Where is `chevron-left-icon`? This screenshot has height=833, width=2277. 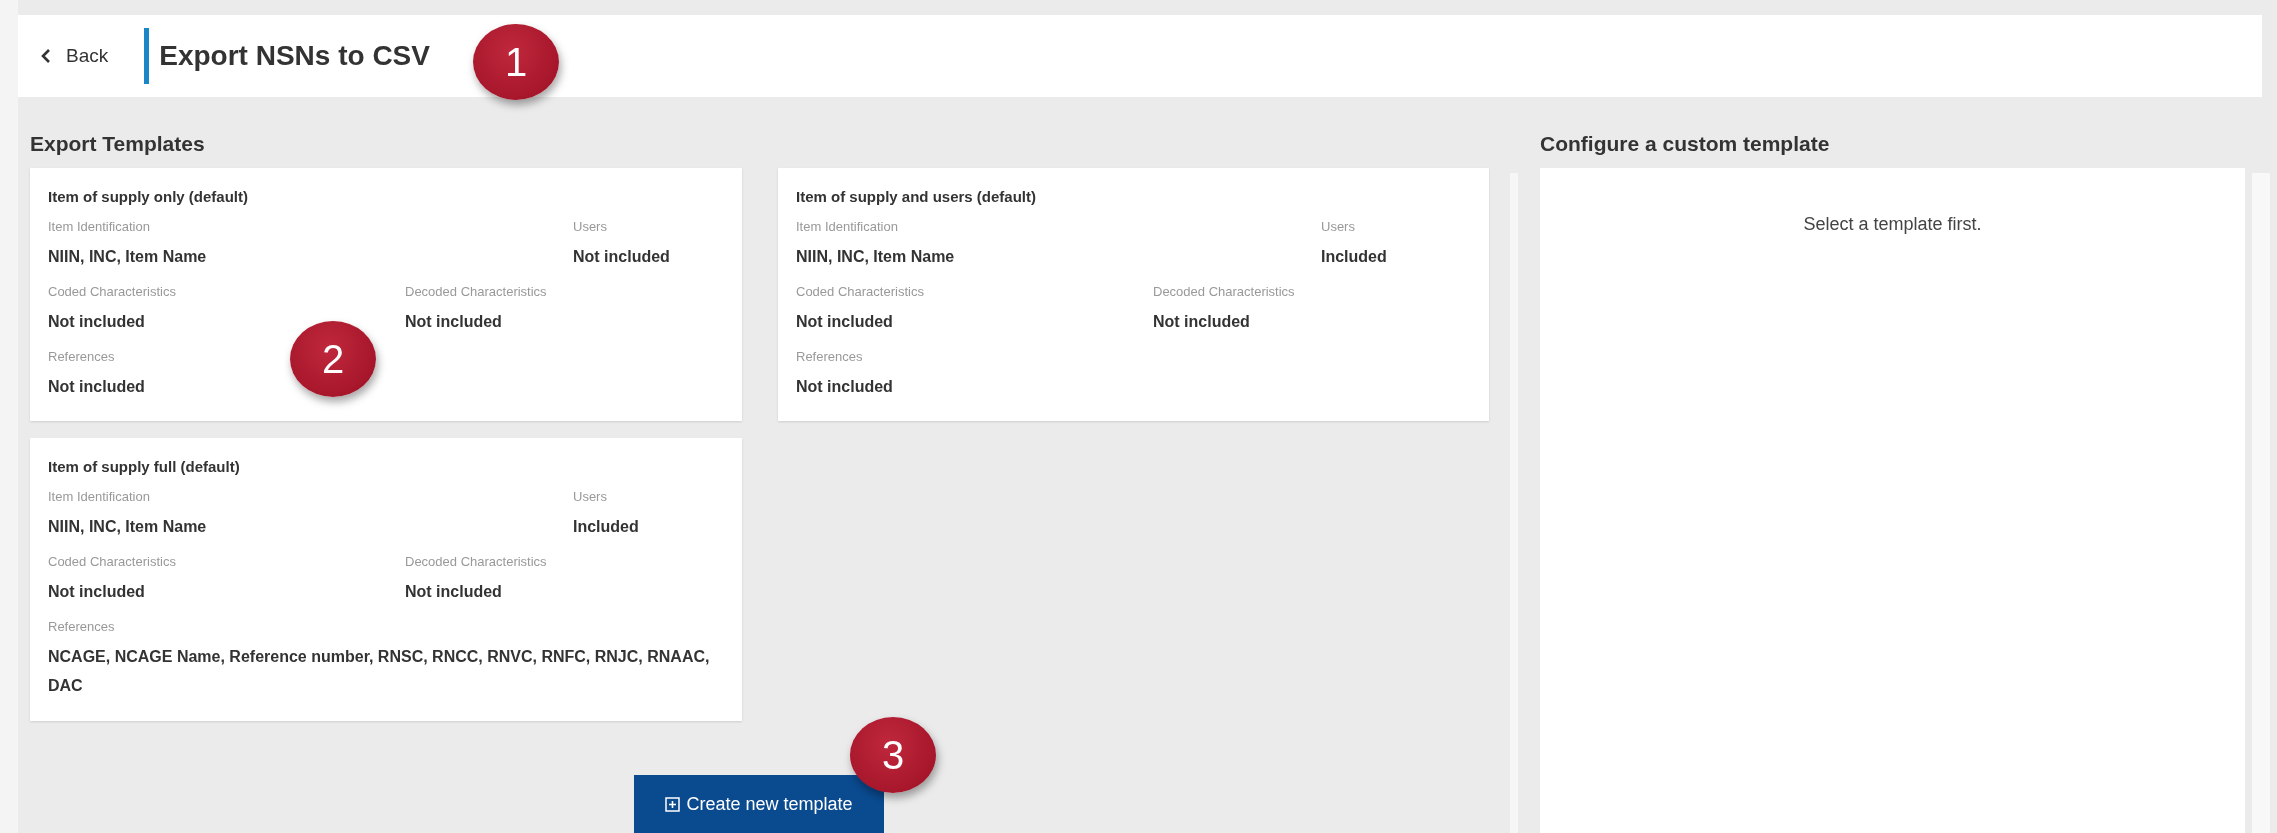
chevron-left-icon is located at coordinates (46, 56).